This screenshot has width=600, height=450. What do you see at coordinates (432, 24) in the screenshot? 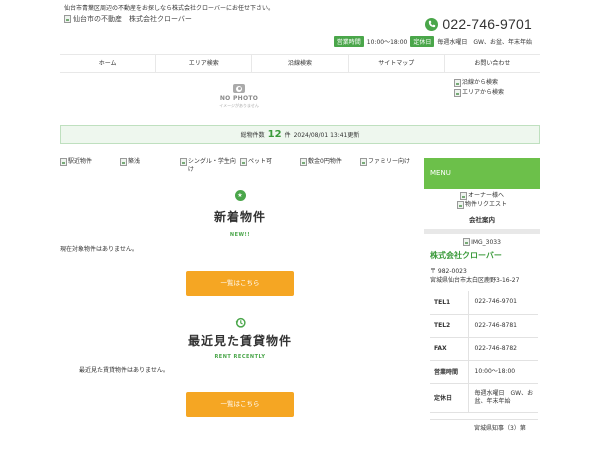
I see `phone-icon` at bounding box center [432, 24].